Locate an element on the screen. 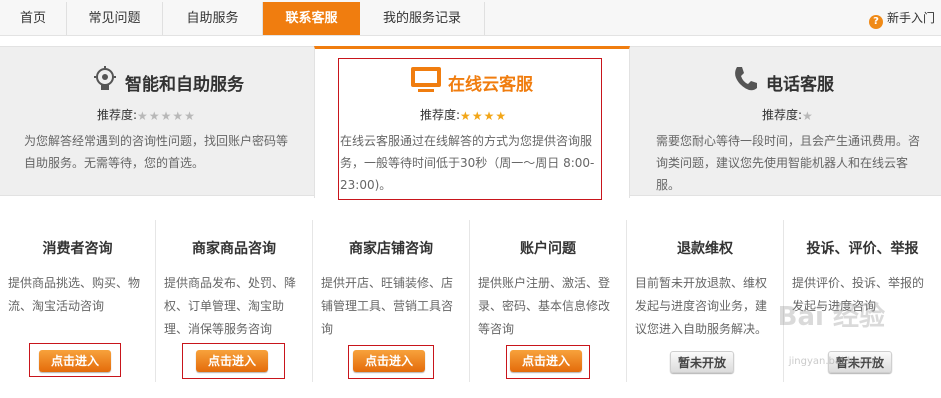  category-desc: 提供账户注册、激活、登 录、密码、基本信息修改 等咨询 is located at coordinates (549, 306).